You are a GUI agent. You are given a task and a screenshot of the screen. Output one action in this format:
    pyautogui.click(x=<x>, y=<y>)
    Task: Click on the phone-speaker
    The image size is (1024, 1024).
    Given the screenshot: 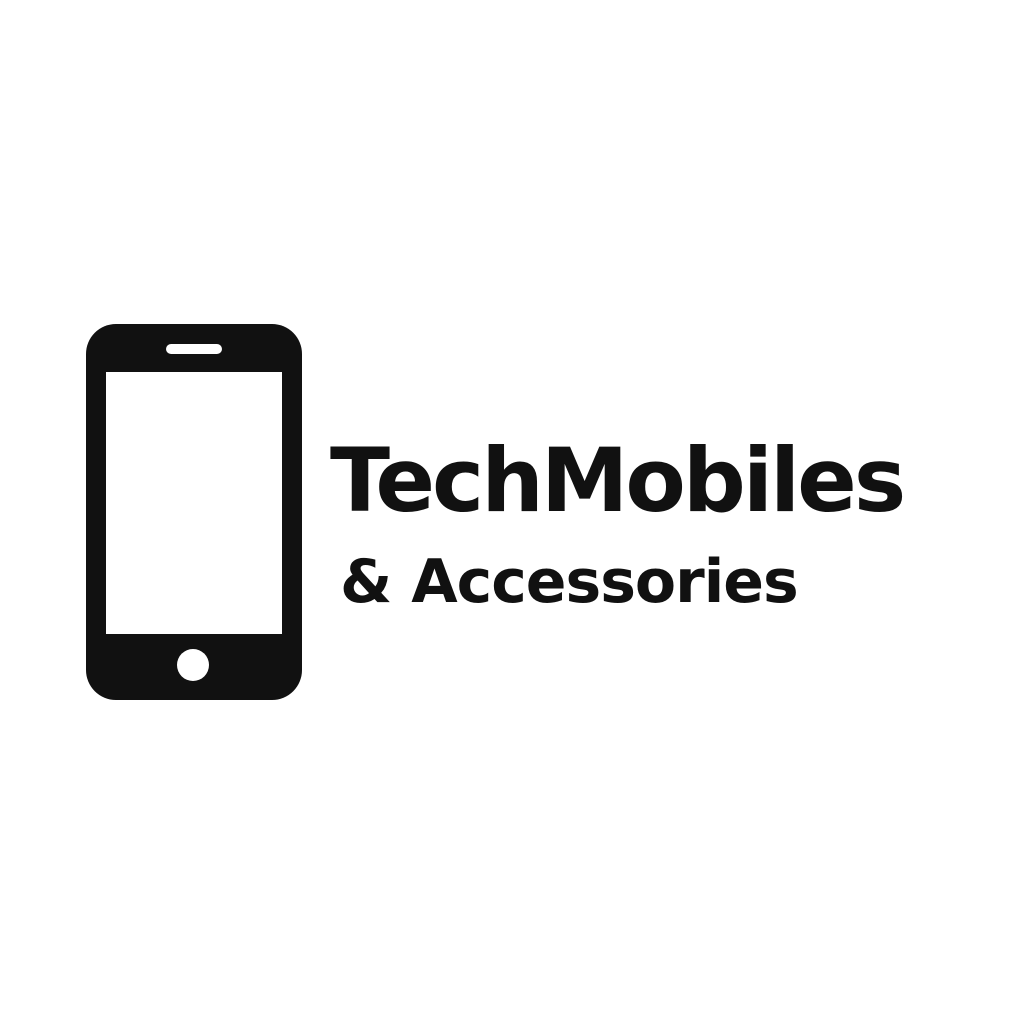 What is the action you would take?
    pyautogui.click(x=194, y=349)
    